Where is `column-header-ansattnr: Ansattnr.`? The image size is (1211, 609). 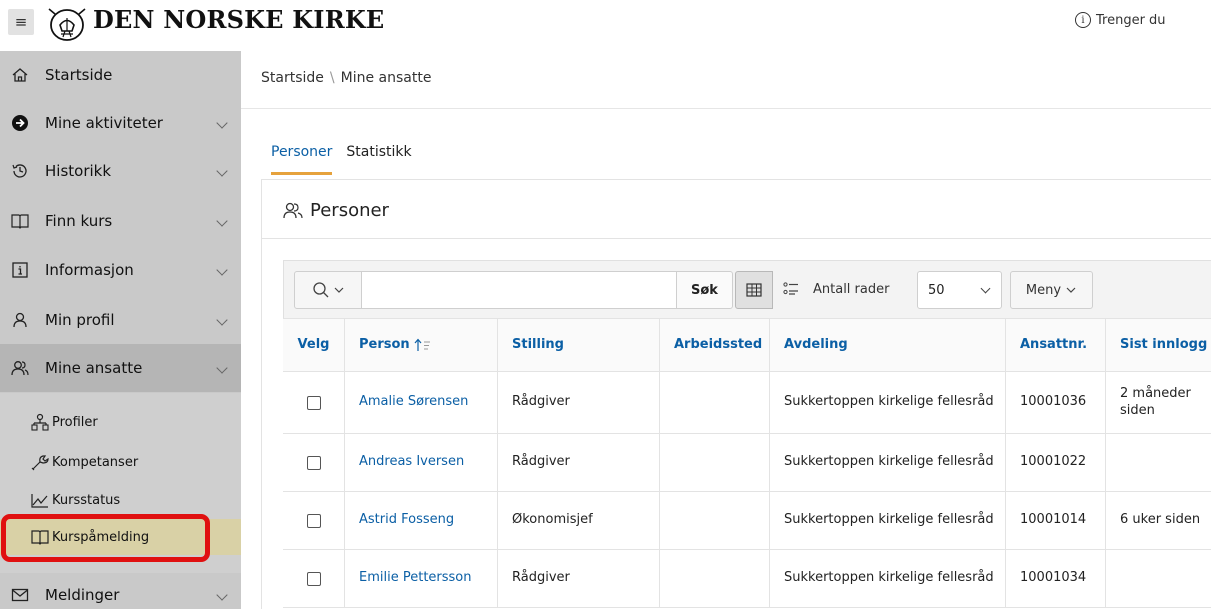 column-header-ansattnr: Ansattnr. is located at coordinates (1056, 345).